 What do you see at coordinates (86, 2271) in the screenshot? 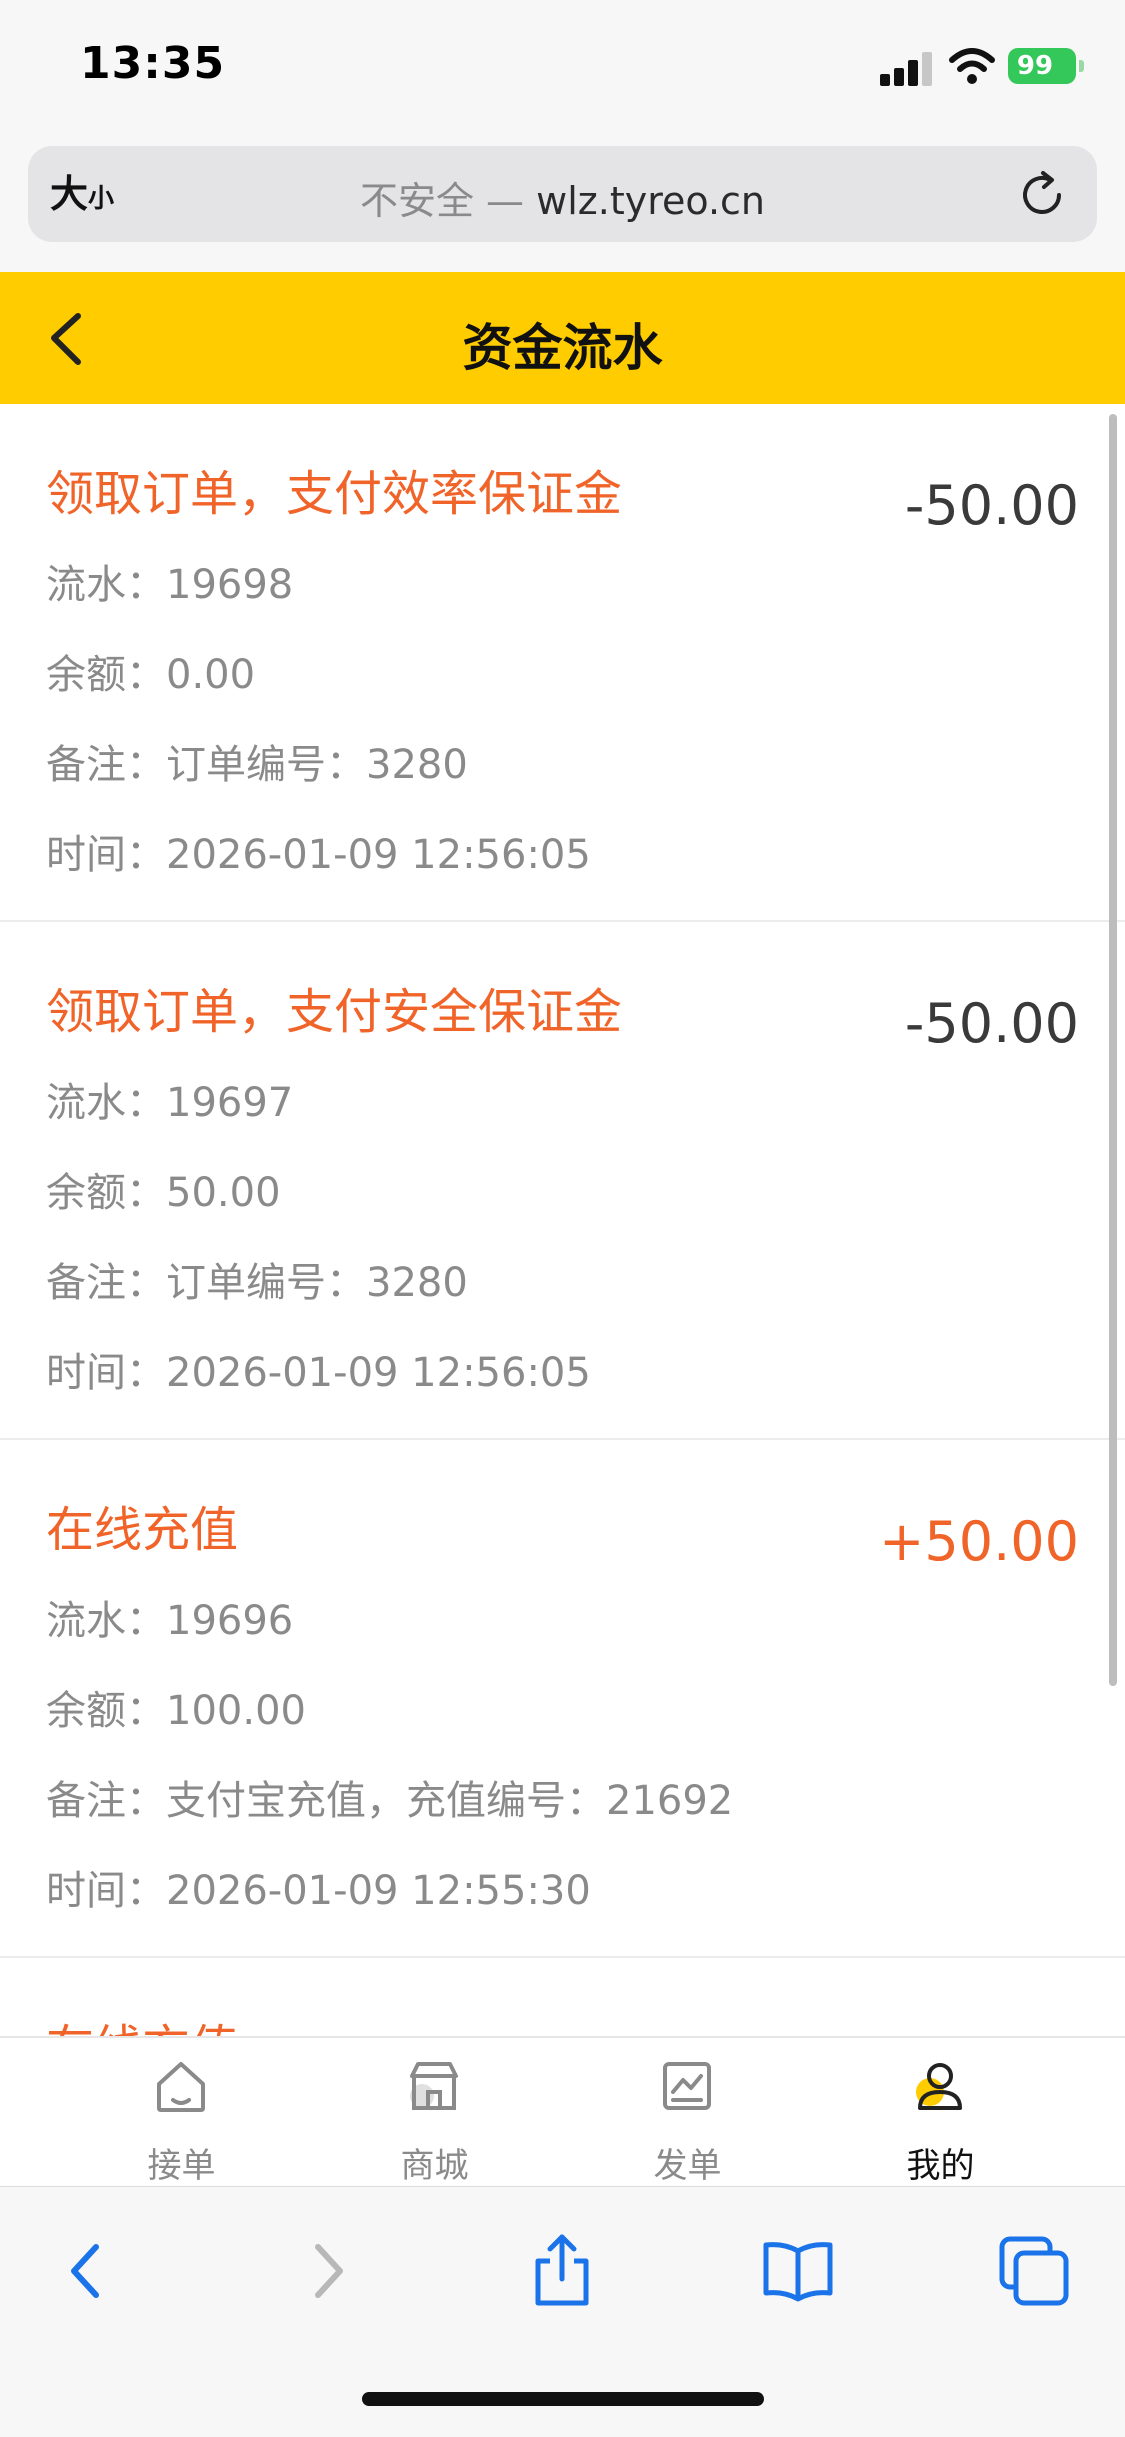
I see `browser-back-icon` at bounding box center [86, 2271].